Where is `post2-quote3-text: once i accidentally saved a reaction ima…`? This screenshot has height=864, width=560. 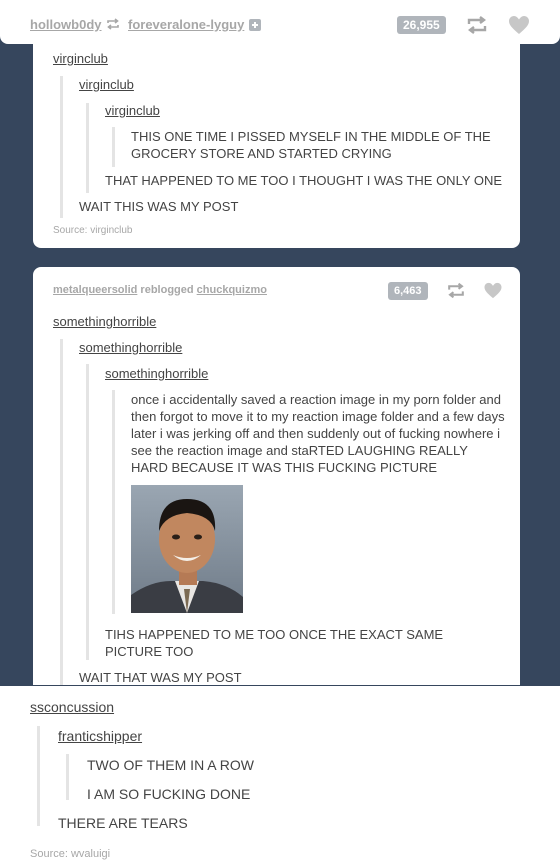
post2-quote3-text: once i accidentally saved a reaction ima… is located at coordinates (318, 433).